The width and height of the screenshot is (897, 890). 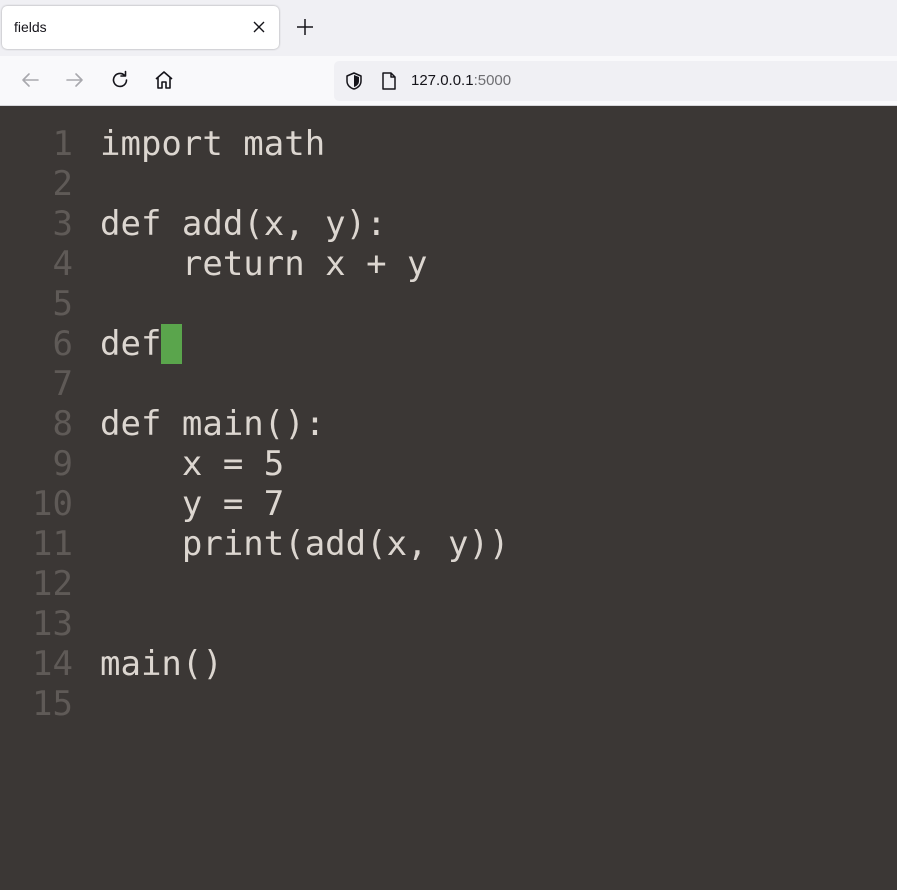 What do you see at coordinates (448, 540) in the screenshot?
I see `code-line: 11 print(add(x, y))` at bounding box center [448, 540].